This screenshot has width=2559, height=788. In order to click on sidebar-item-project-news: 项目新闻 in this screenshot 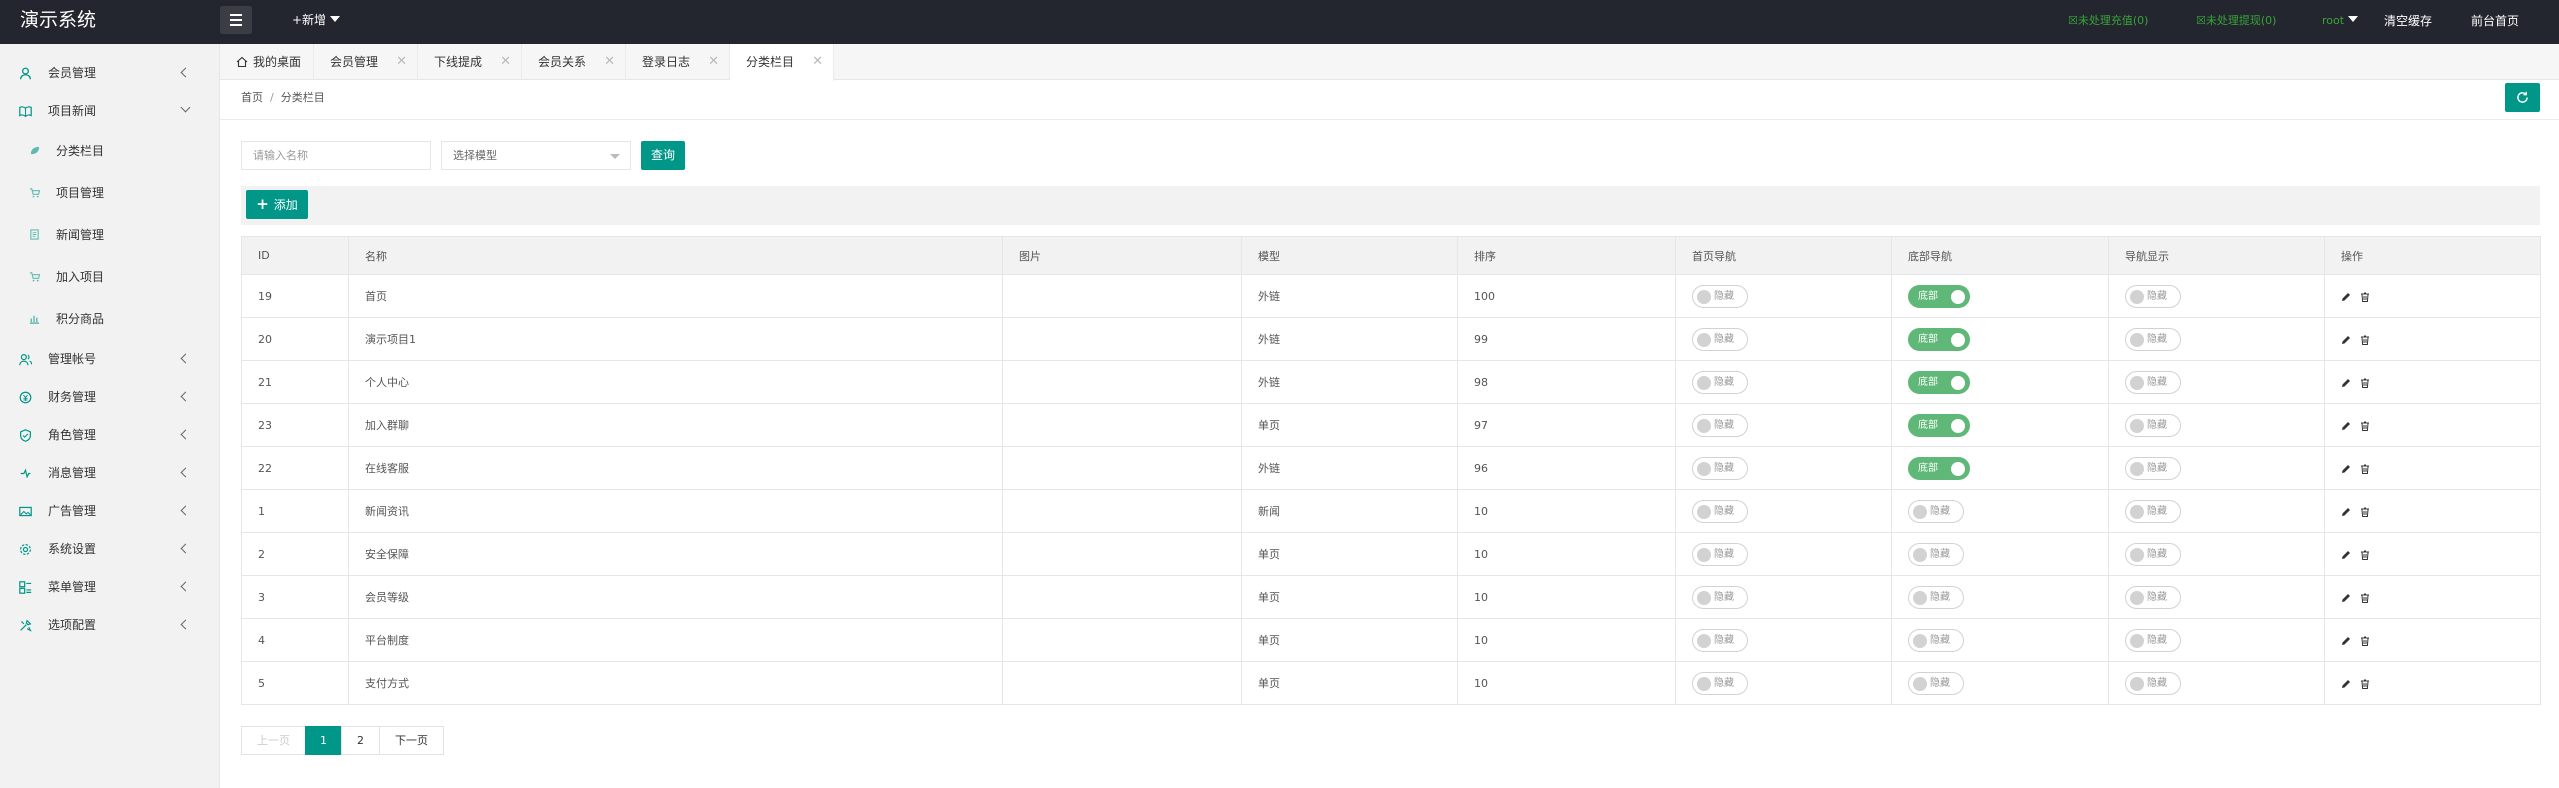, I will do `click(109, 111)`.